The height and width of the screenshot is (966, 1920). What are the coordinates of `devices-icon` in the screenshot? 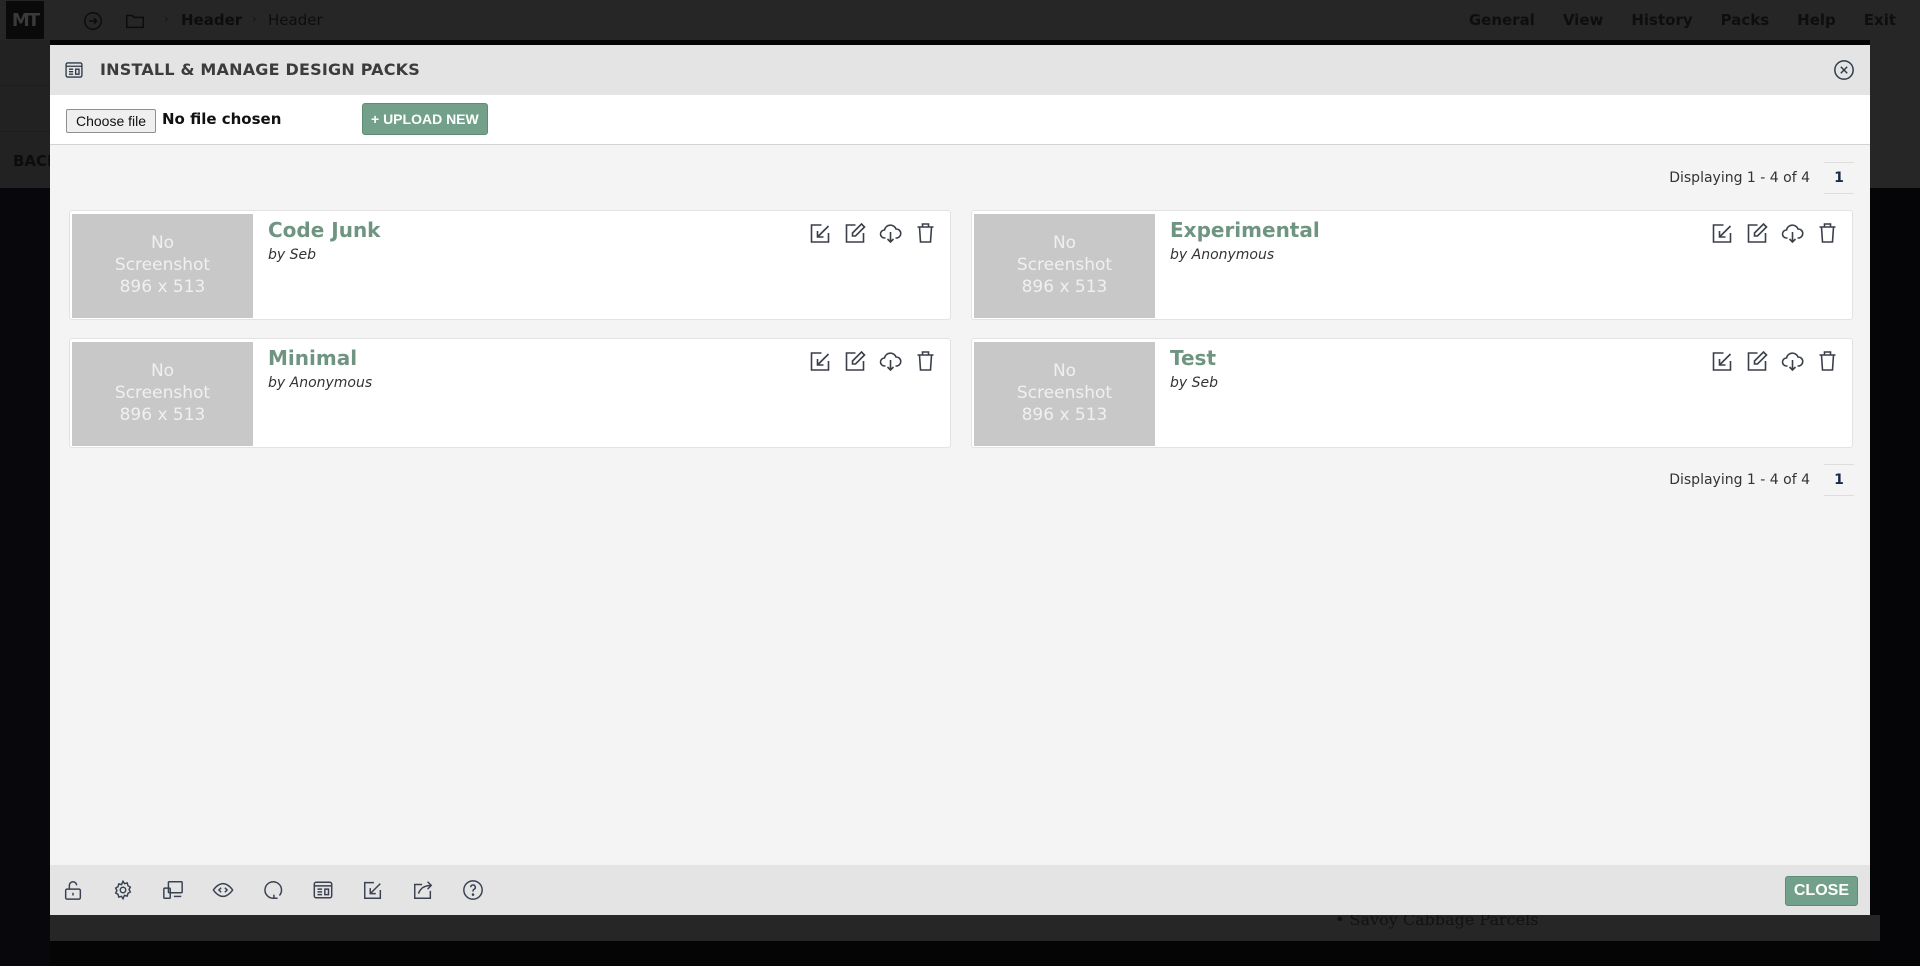 It's located at (173, 890).